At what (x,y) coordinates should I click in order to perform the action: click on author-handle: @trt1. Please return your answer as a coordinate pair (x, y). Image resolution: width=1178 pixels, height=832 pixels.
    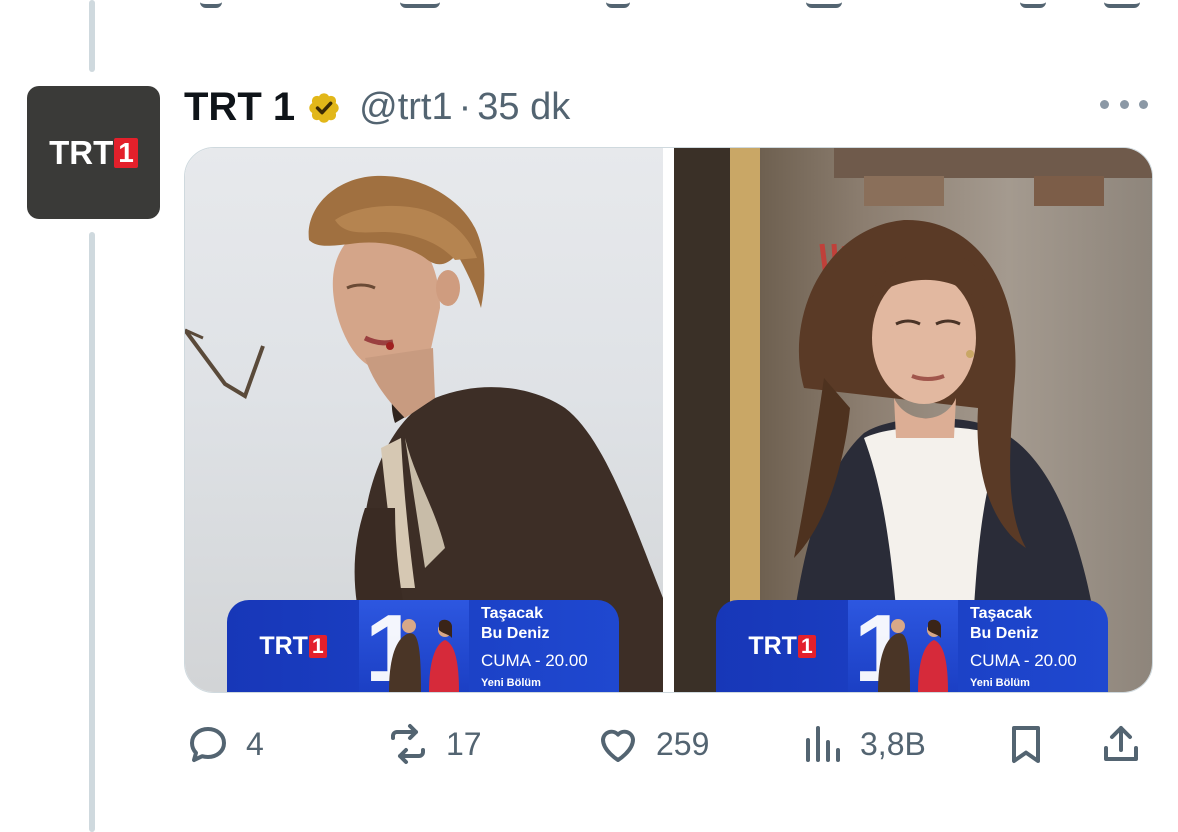
    Looking at the image, I should click on (405, 107).